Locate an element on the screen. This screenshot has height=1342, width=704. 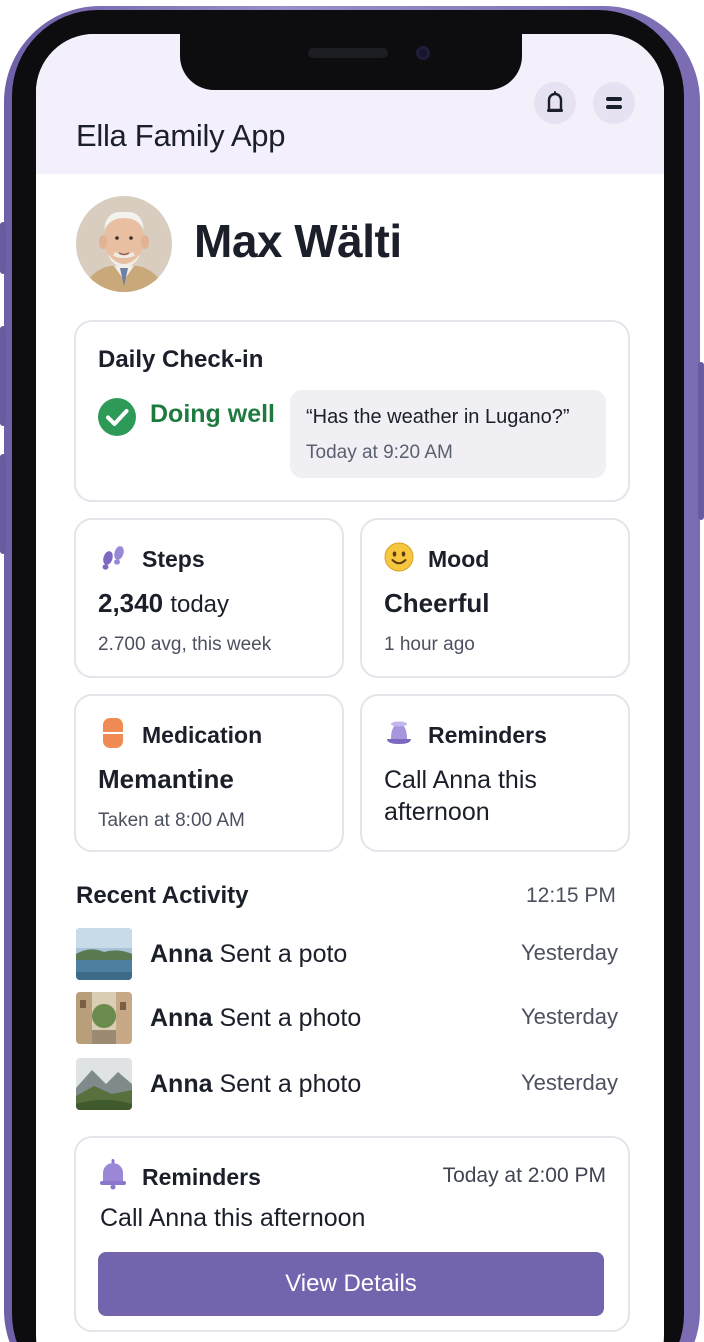
reminder-card-title: Reminders is located at coordinates (201, 1177).